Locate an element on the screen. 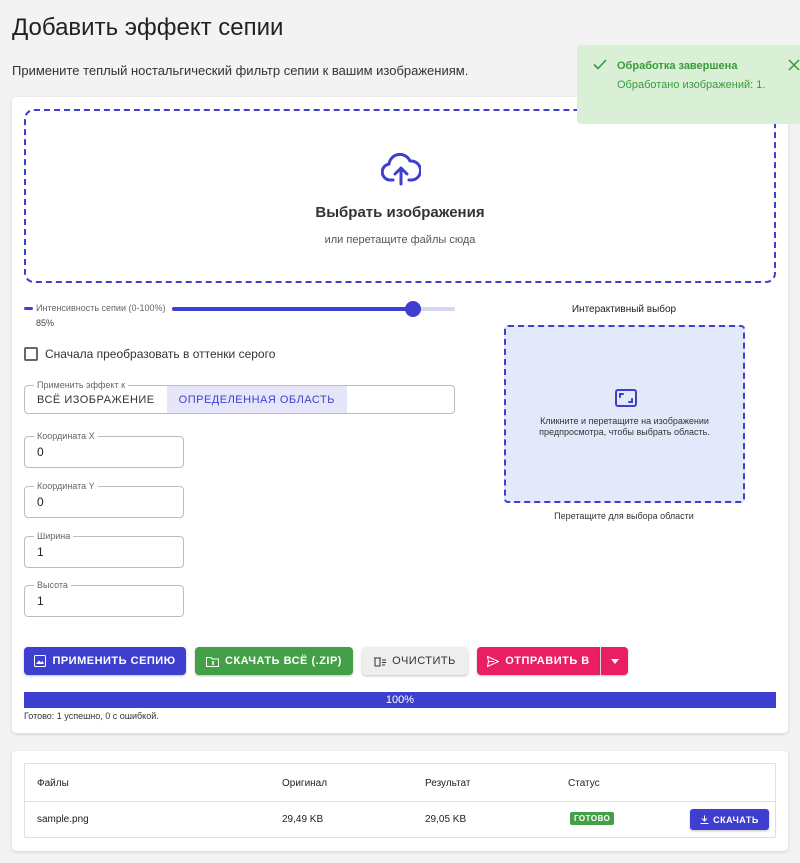  grayscale-checkbox is located at coordinates (31, 354).